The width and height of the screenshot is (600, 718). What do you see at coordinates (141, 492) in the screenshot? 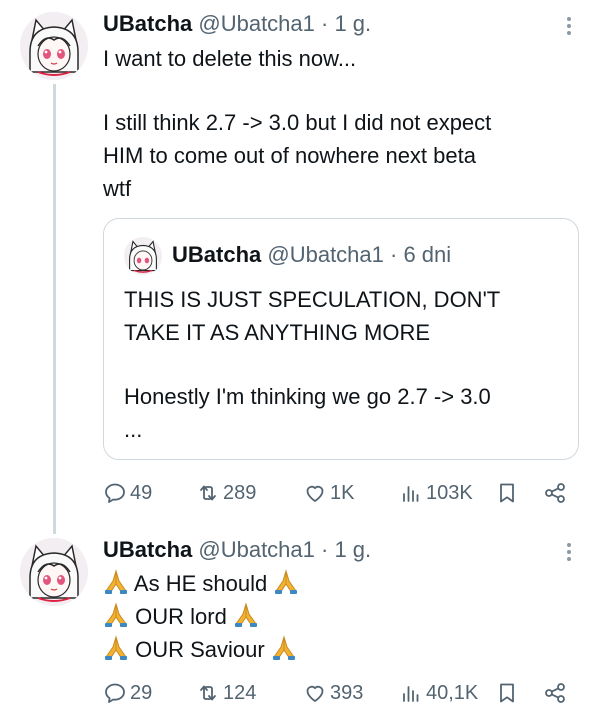
I see `reply-count: 49` at bounding box center [141, 492].